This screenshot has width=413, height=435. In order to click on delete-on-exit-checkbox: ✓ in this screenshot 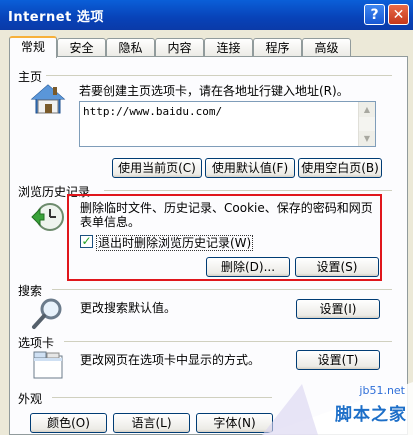, I will do `click(86, 241)`.